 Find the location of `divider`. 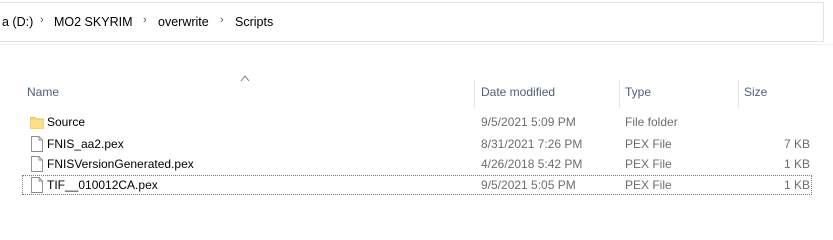

divider is located at coordinates (416, 44).